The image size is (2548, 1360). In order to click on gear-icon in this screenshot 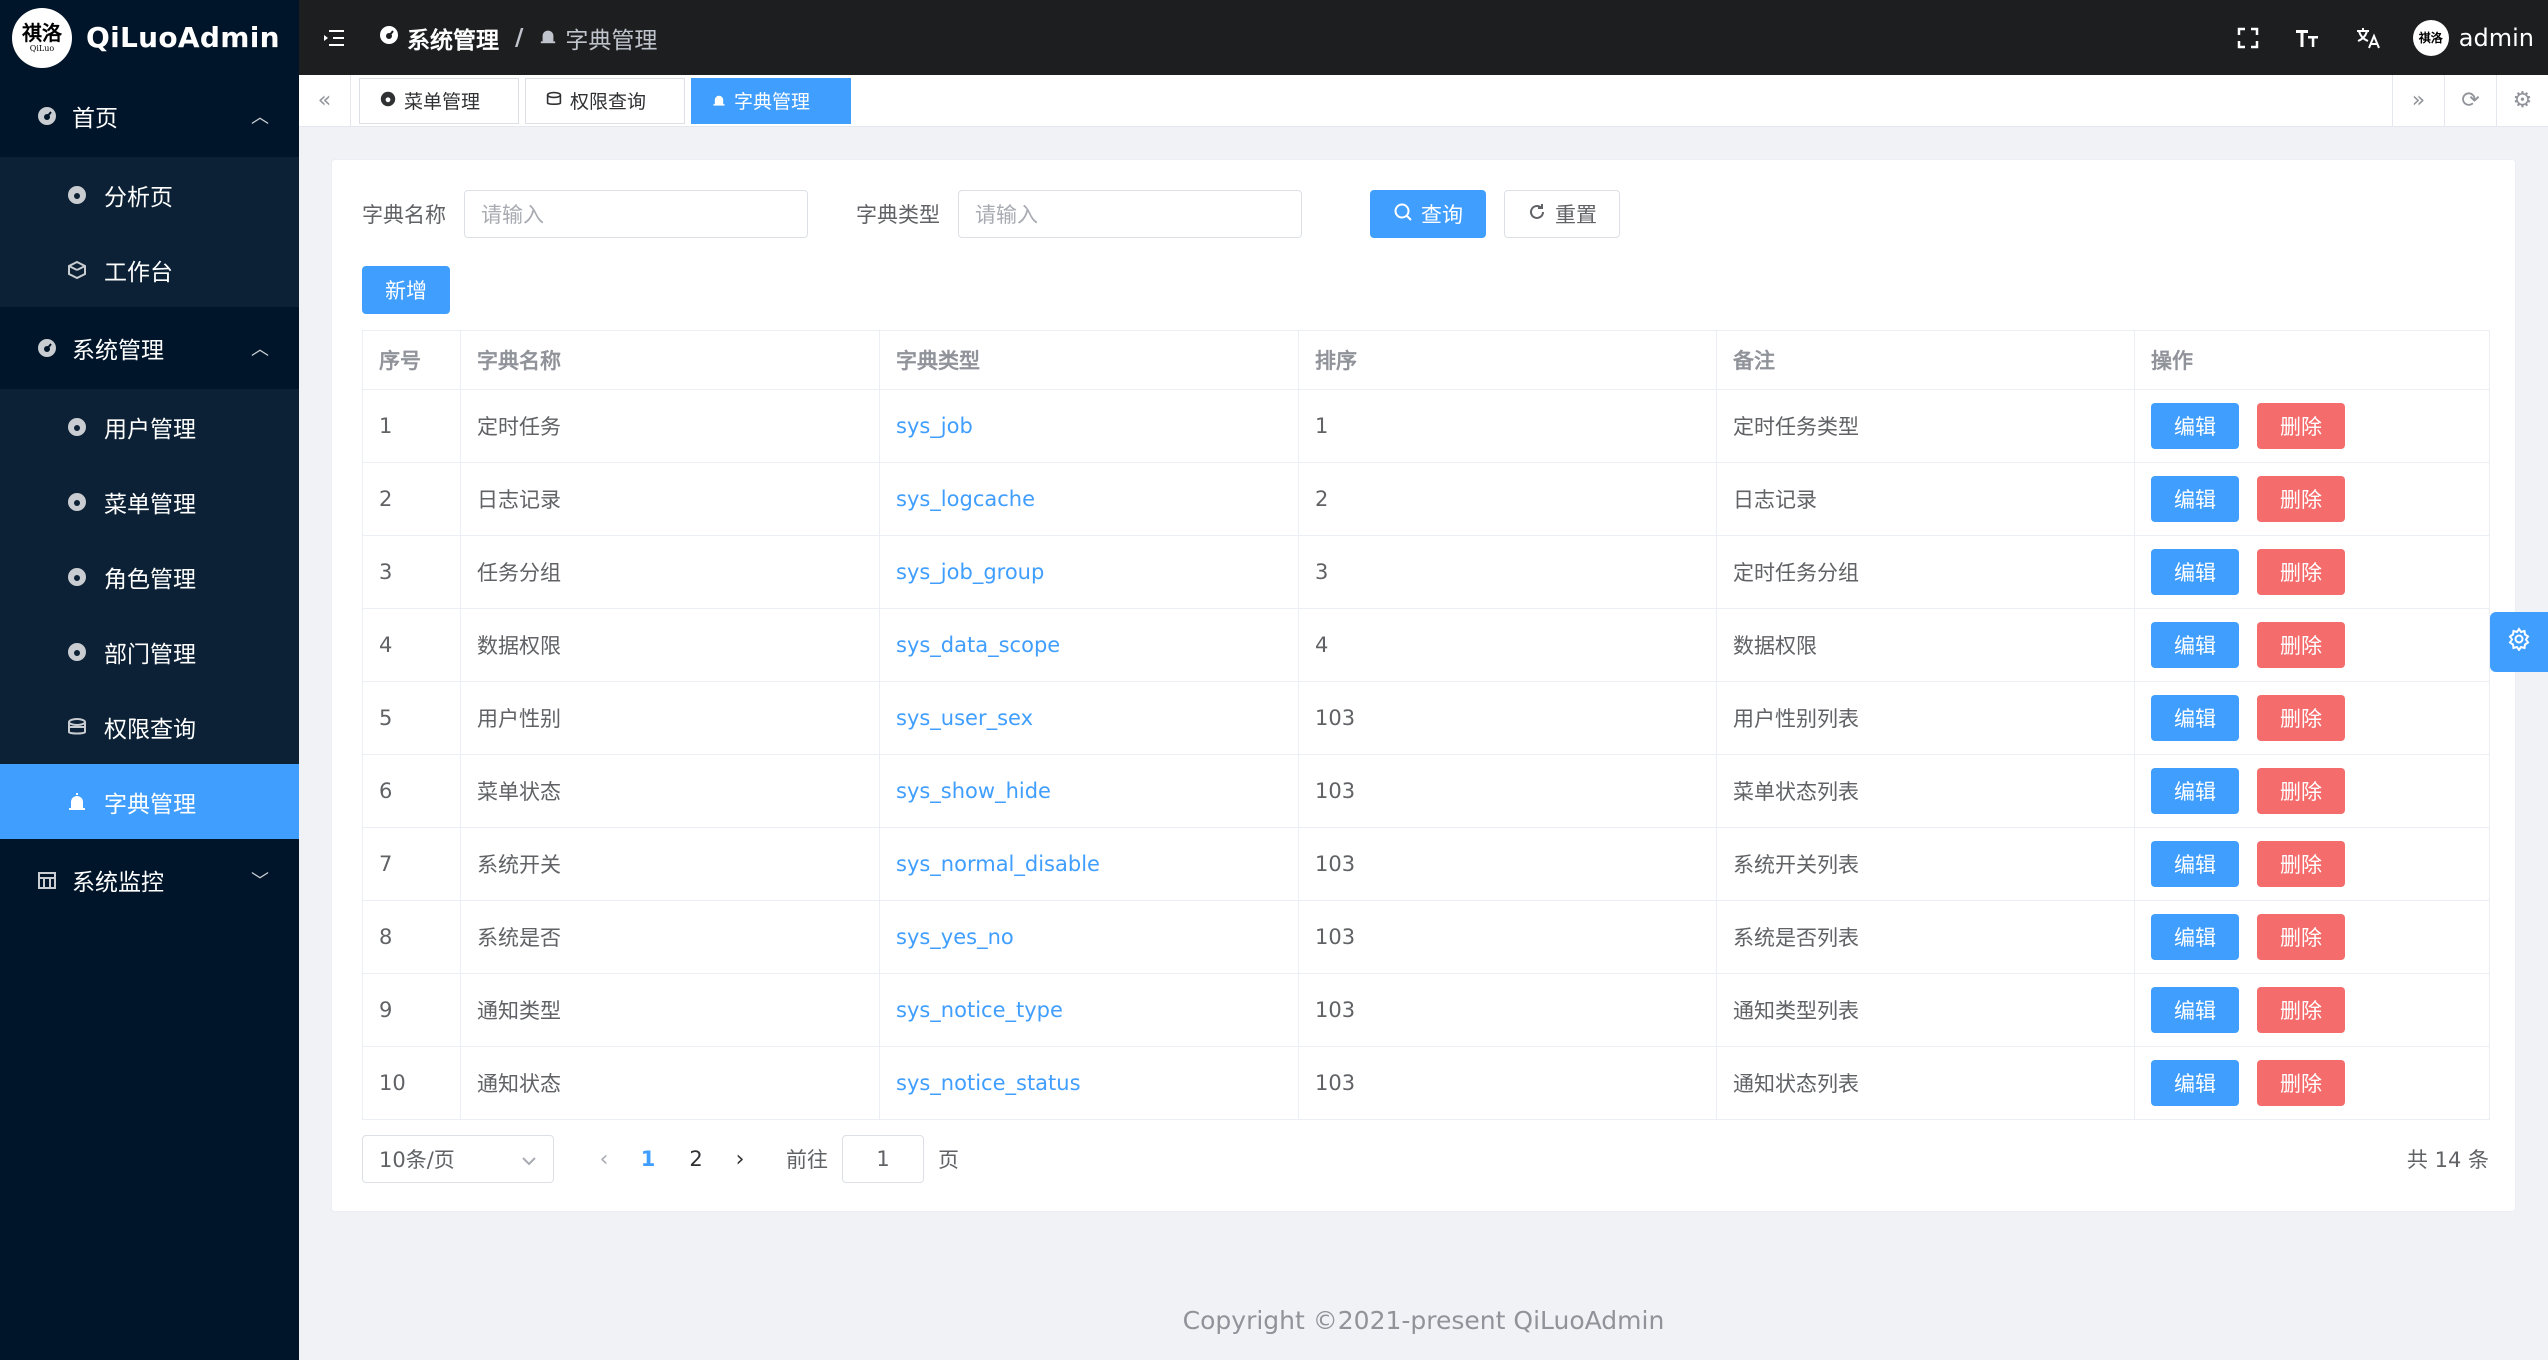, I will do `click(2519, 642)`.